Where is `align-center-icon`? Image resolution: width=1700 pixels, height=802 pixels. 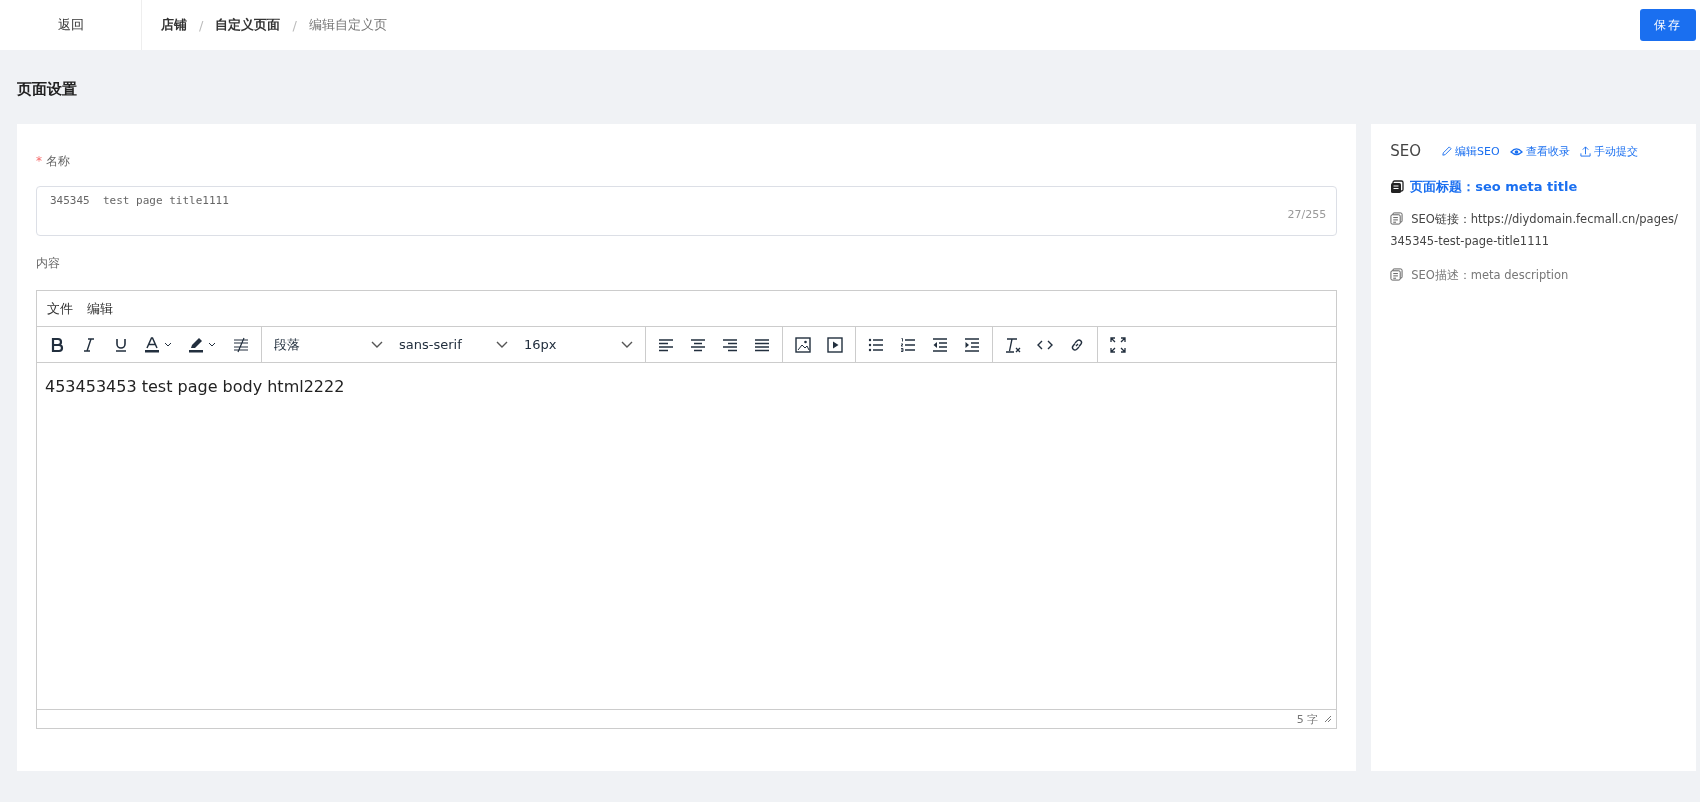
align-center-icon is located at coordinates (698, 344).